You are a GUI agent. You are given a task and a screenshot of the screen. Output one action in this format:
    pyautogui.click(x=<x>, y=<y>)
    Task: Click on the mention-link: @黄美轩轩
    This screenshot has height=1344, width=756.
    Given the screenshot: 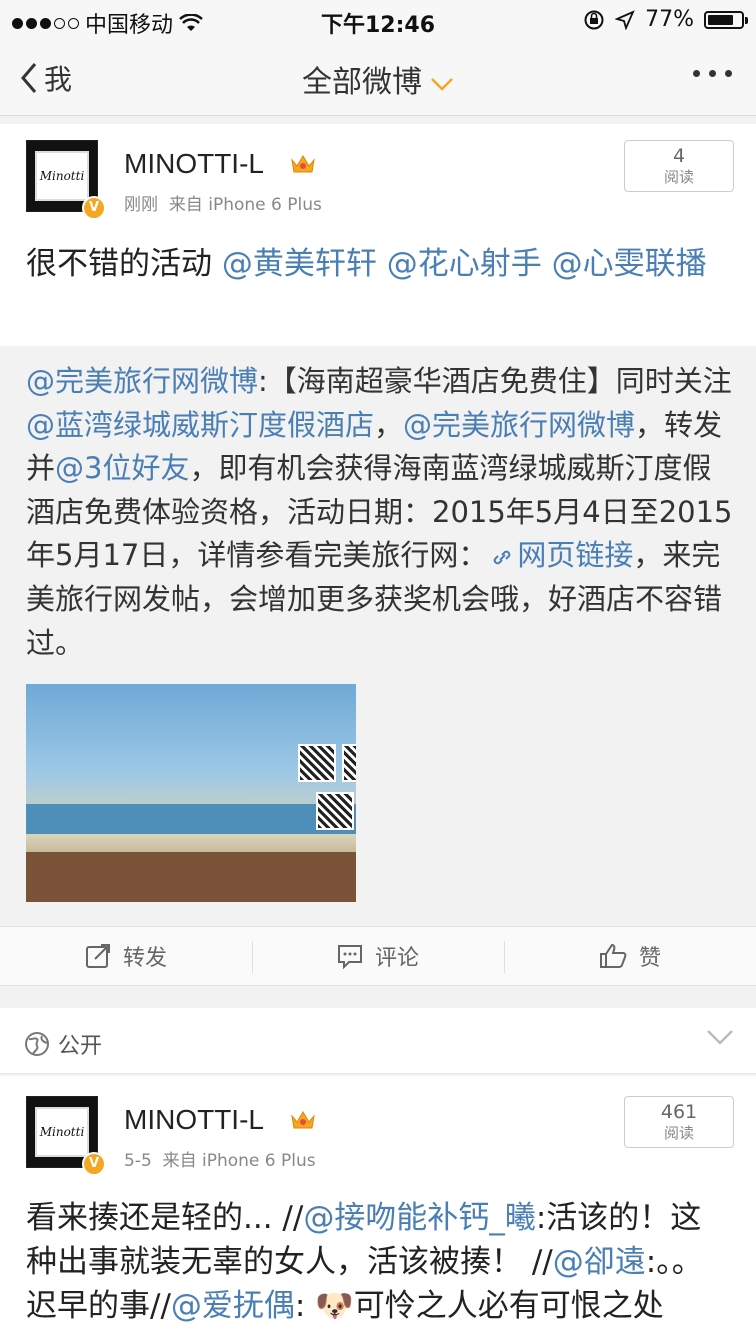 What is the action you would take?
    pyautogui.click(x=299, y=264)
    